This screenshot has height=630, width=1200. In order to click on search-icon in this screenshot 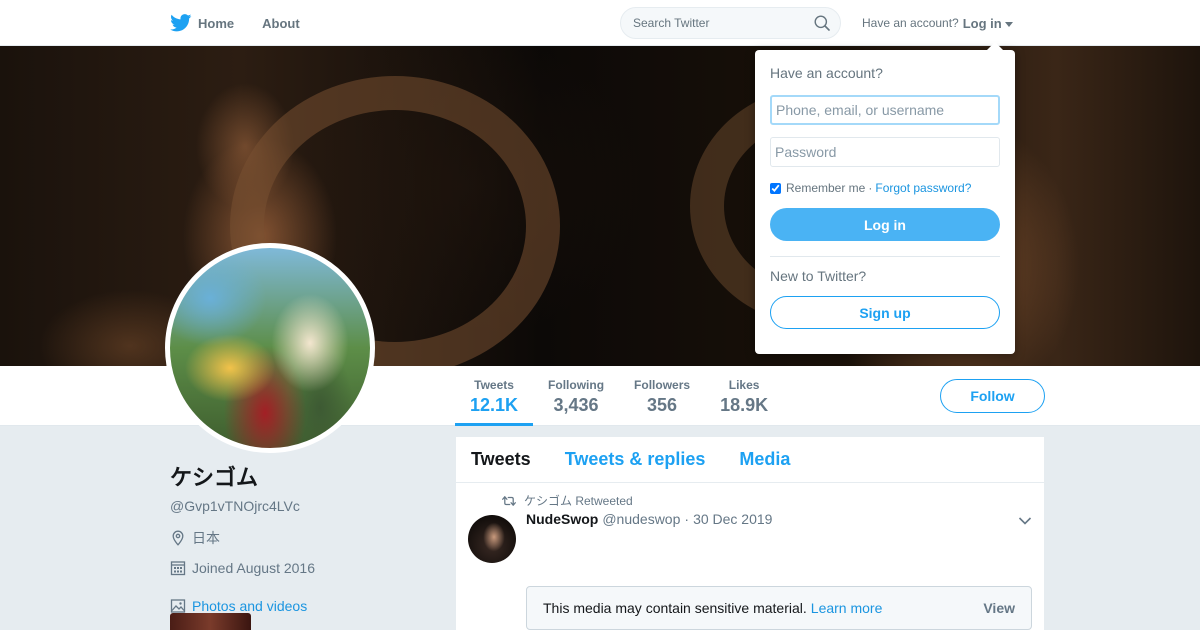, I will do `click(822, 23)`.